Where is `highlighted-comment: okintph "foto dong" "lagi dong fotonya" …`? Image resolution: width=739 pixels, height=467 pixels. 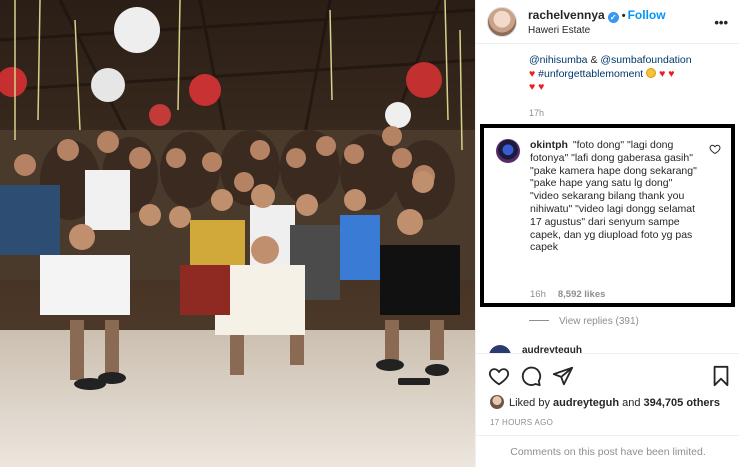 highlighted-comment: okintph "foto dong" "lagi dong fotonya" … is located at coordinates (607, 215).